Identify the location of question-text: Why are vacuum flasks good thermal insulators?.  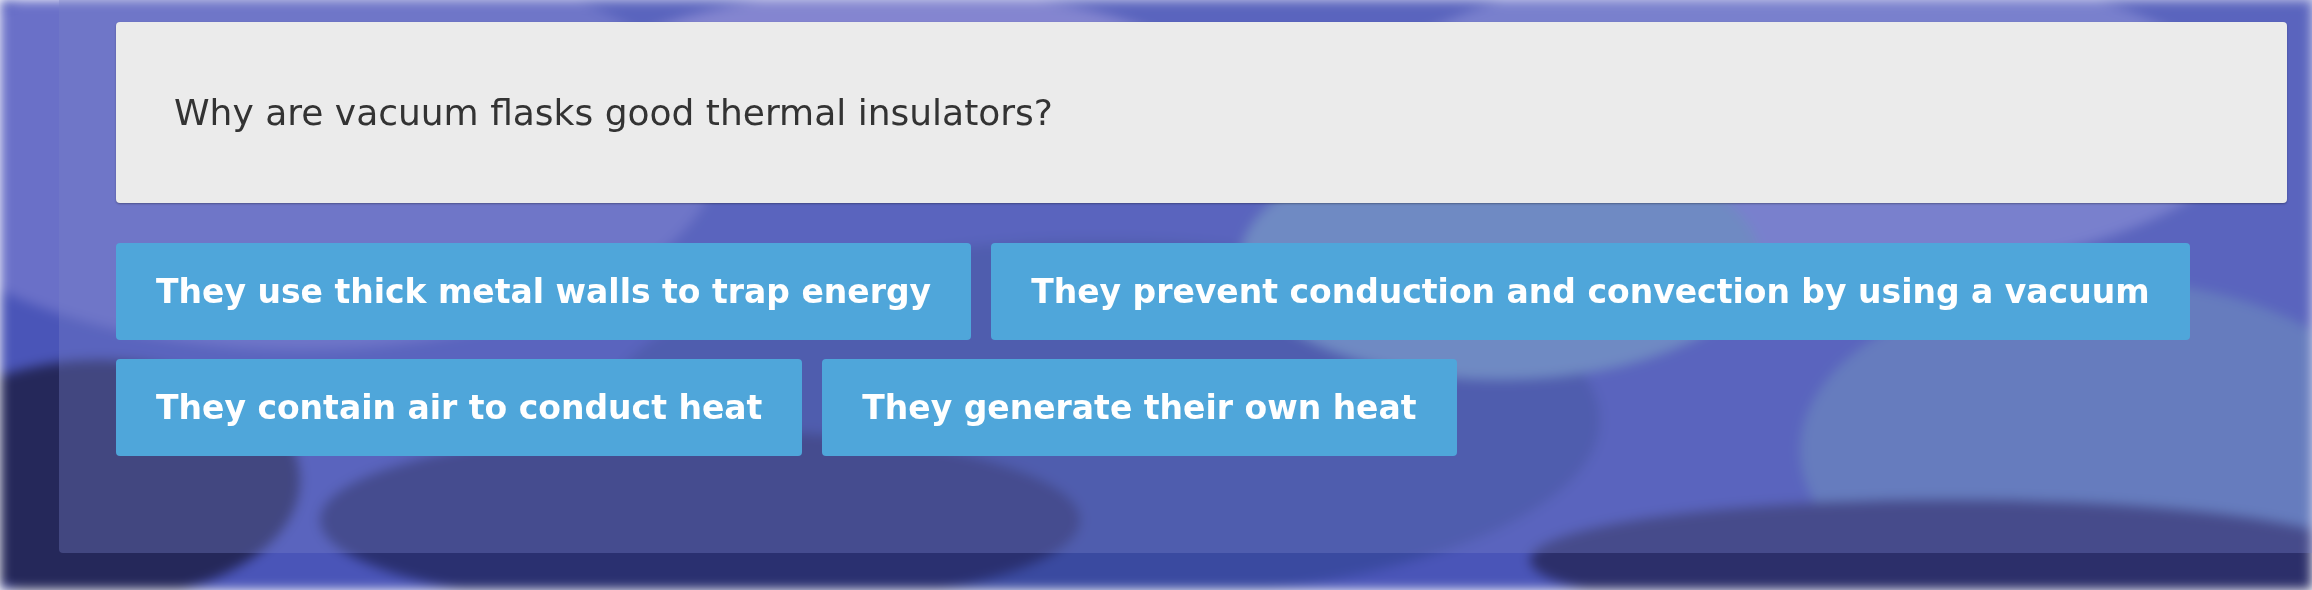
(613, 112).